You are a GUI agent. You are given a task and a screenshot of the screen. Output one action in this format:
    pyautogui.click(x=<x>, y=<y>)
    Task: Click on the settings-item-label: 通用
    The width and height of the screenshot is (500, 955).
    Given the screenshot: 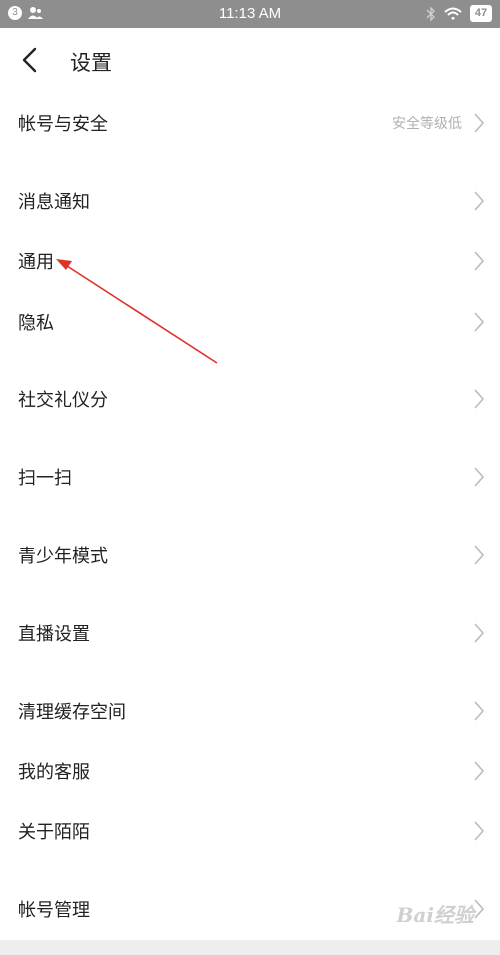 What is the action you would take?
    pyautogui.click(x=36, y=262)
    